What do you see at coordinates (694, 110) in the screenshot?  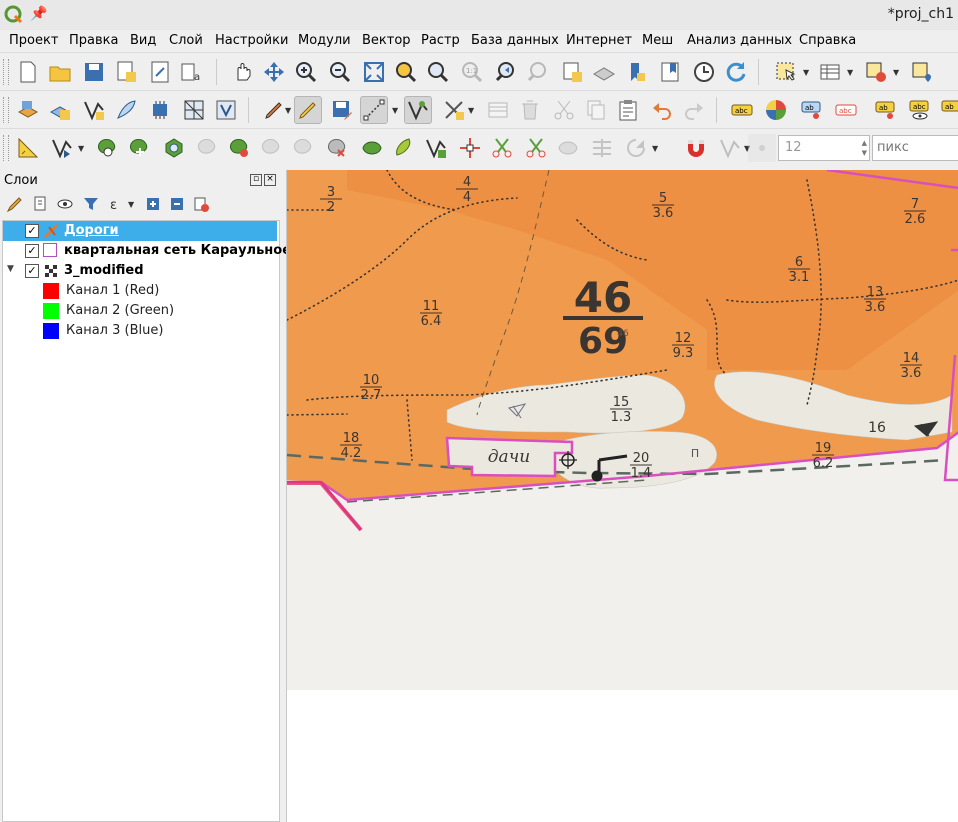 I see `redo-icon` at bounding box center [694, 110].